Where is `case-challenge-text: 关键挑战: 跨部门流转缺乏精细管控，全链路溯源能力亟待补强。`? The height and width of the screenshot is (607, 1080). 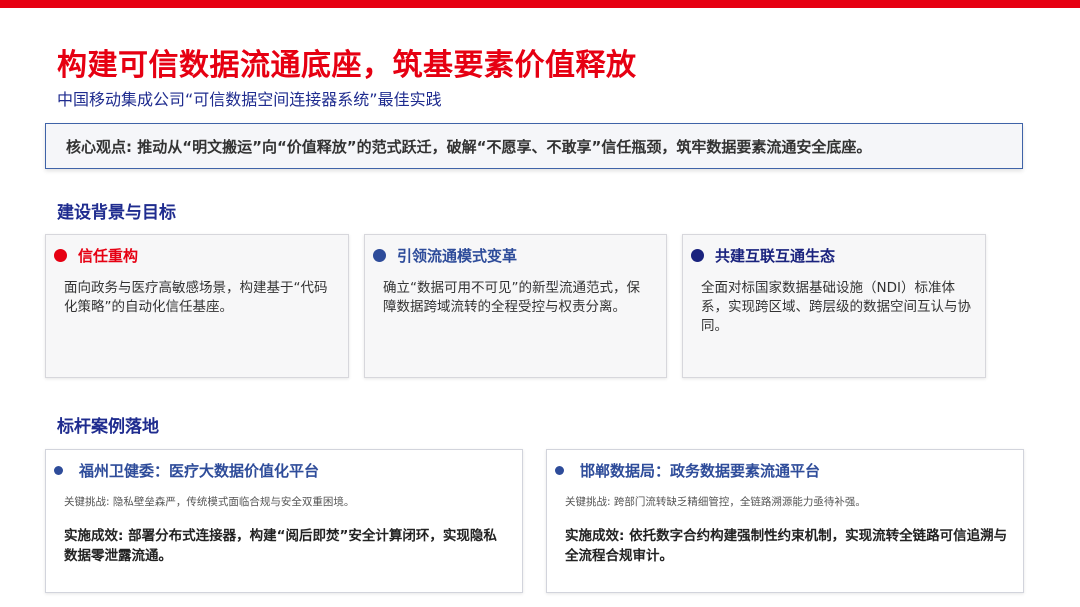
case-challenge-text: 关键挑战: 跨部门流转缺乏精细管控，全链路溯源能力亟待补强。 is located at coordinates (715, 502).